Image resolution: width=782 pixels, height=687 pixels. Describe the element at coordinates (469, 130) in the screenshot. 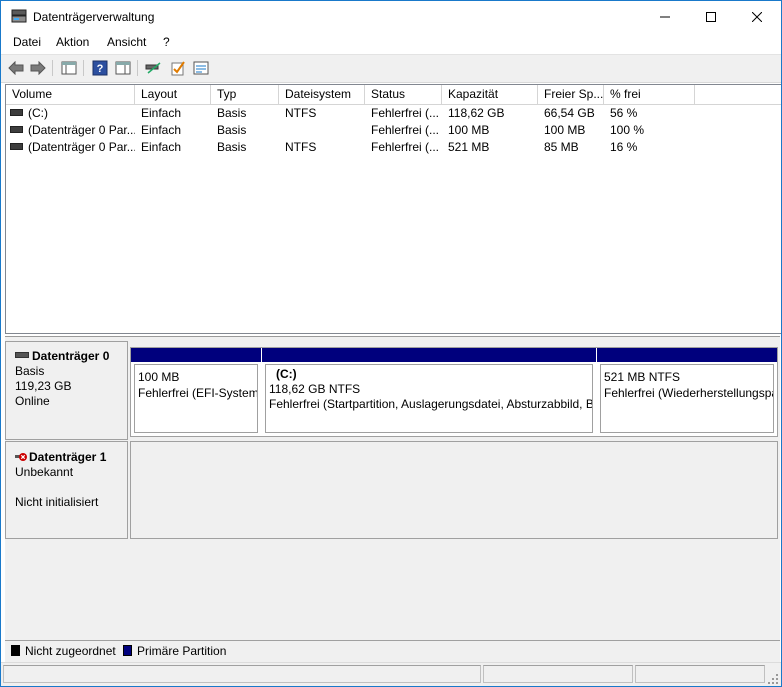

I see `cell-kapazitaet: 100 MB` at that location.